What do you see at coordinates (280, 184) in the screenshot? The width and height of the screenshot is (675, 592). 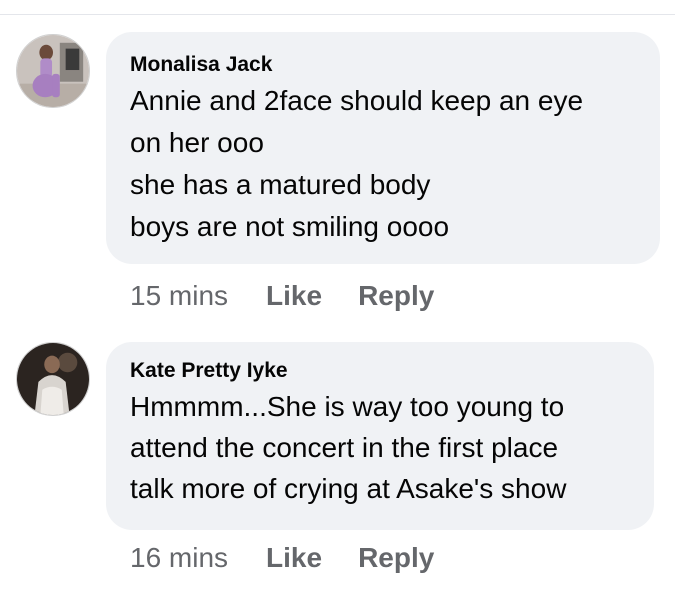 I see `comment-text-line: she has a matured body` at bounding box center [280, 184].